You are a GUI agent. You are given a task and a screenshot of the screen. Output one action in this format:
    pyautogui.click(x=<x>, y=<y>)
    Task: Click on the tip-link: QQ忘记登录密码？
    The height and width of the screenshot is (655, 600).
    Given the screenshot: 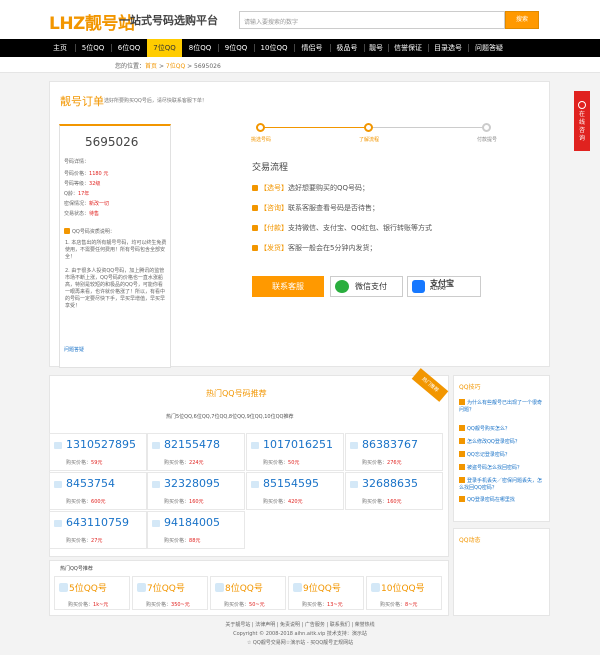 What is the action you would take?
    pyautogui.click(x=502, y=455)
    